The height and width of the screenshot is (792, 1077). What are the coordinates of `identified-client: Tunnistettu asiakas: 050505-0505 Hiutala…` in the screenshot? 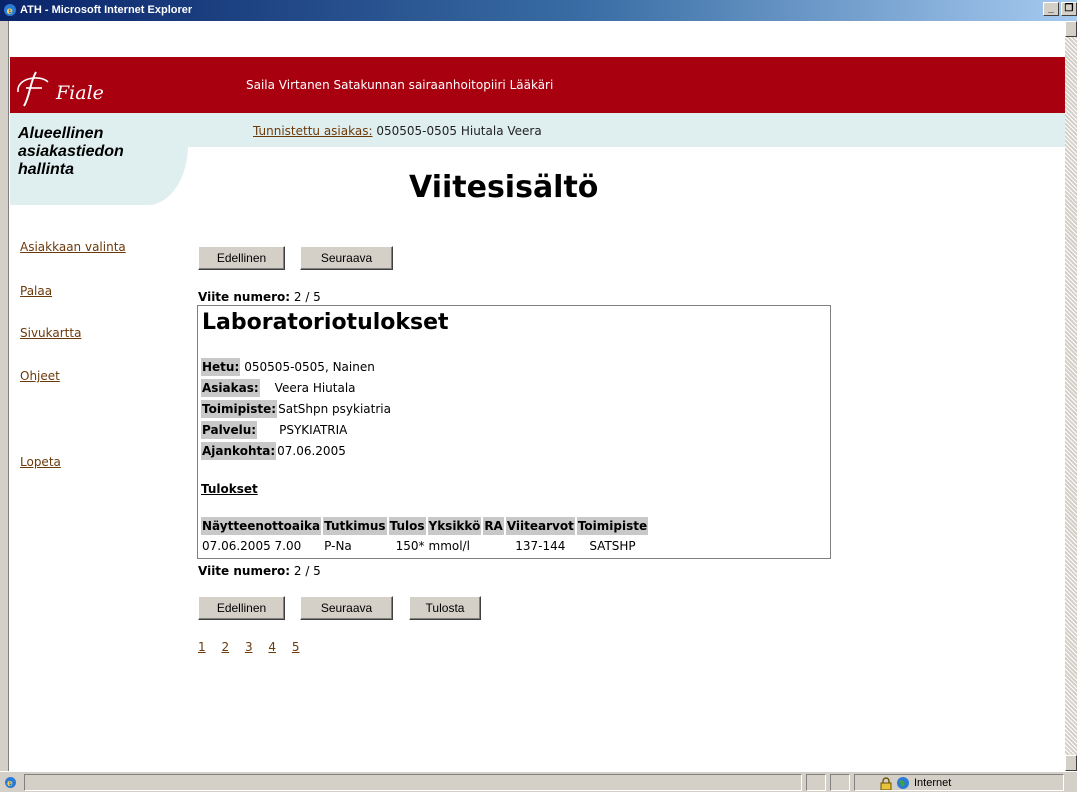 It's located at (397, 131).